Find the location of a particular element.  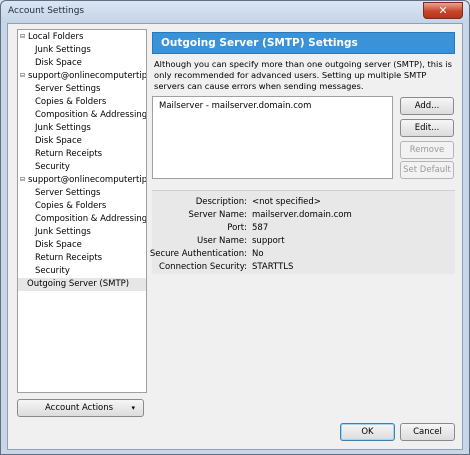

detail-key: User Name: is located at coordinates (221, 241).